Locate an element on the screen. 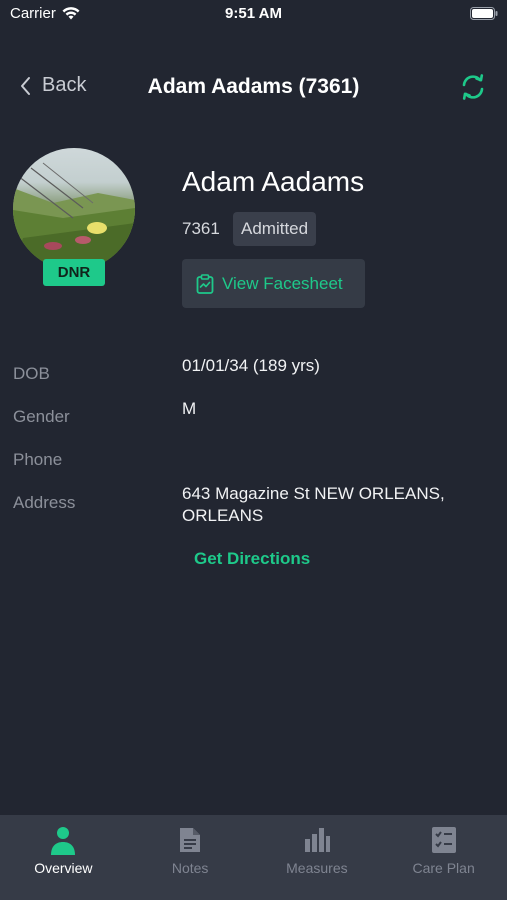 This screenshot has height=900, width=507. navigation-bar: Back Adam Aadams (7361) is located at coordinates (253, 87).